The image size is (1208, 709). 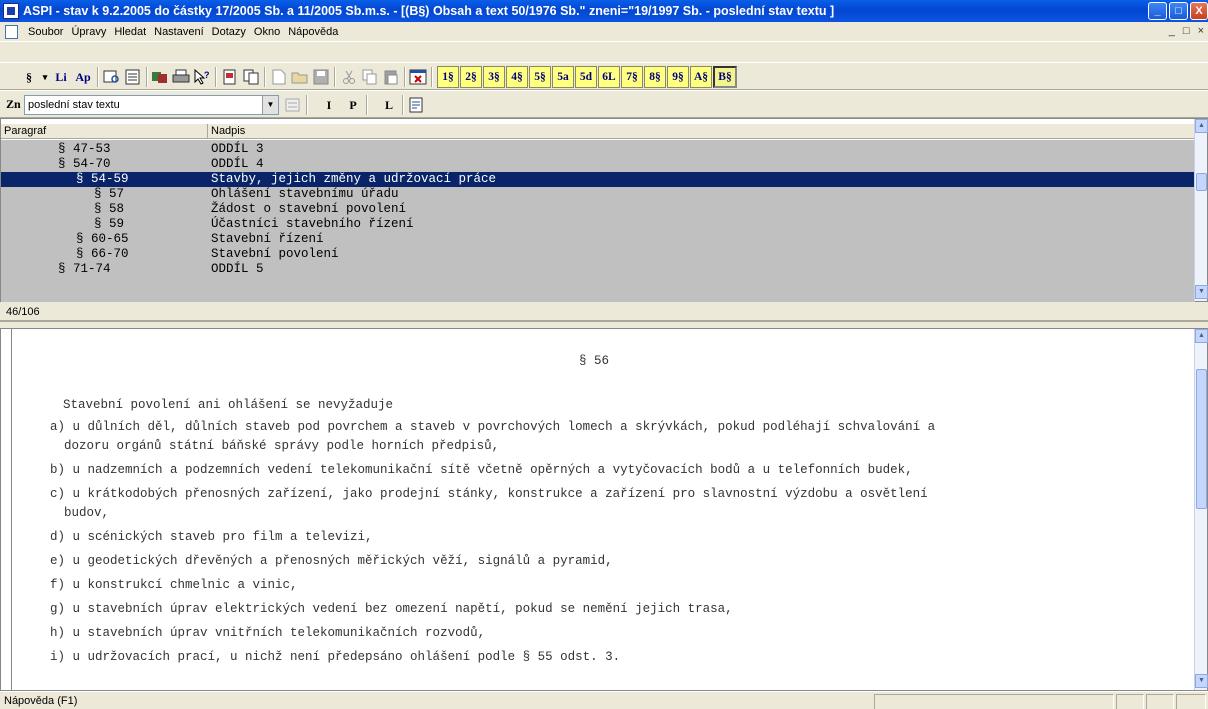 I want to click on paragraph-button: §, so click(x=29, y=77).